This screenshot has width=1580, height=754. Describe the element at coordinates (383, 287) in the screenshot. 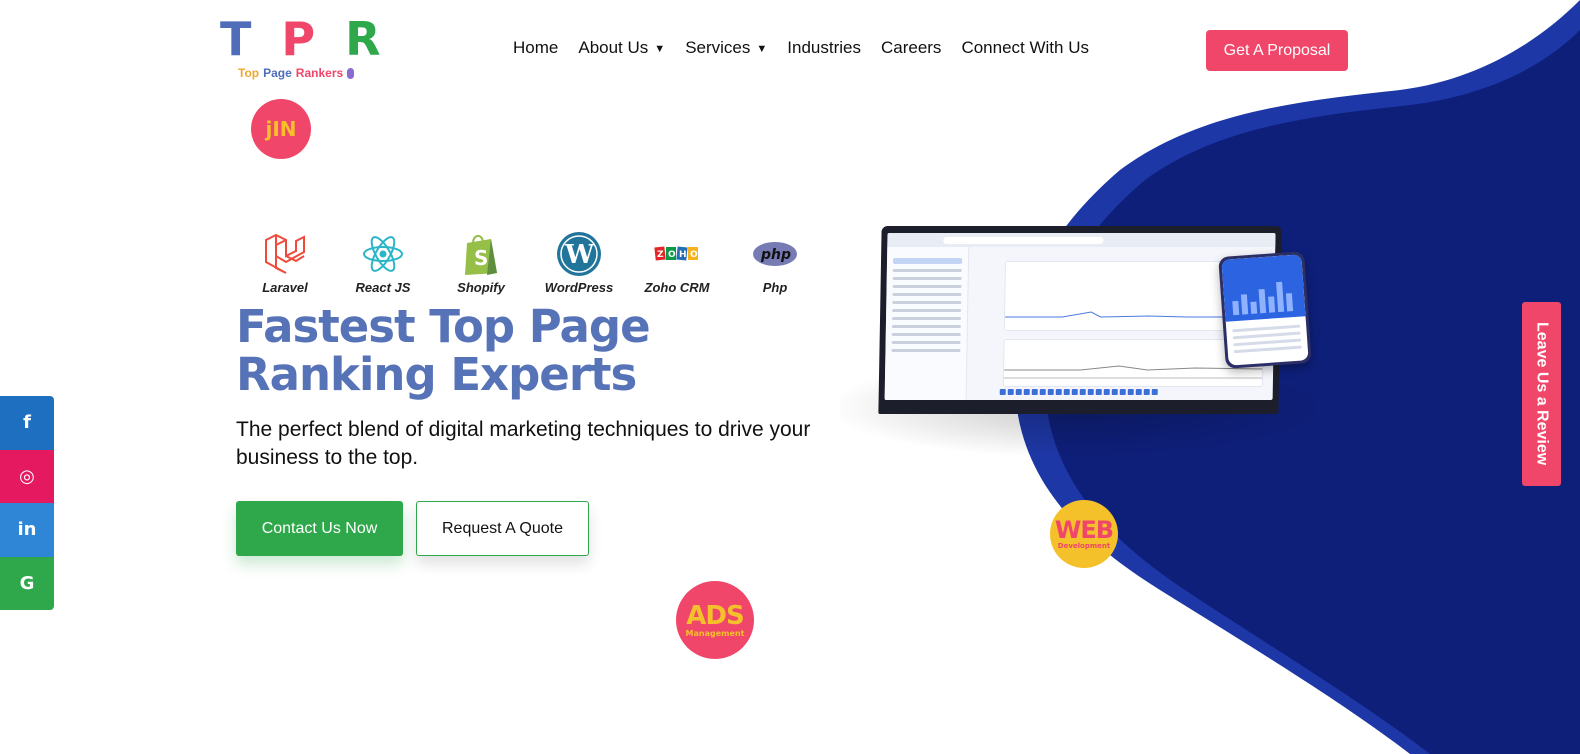

I see `tech-label: React JS` at that location.